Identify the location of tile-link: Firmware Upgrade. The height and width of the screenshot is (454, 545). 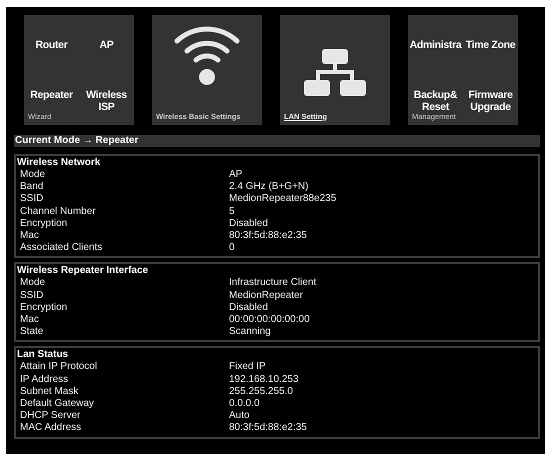
(490, 101).